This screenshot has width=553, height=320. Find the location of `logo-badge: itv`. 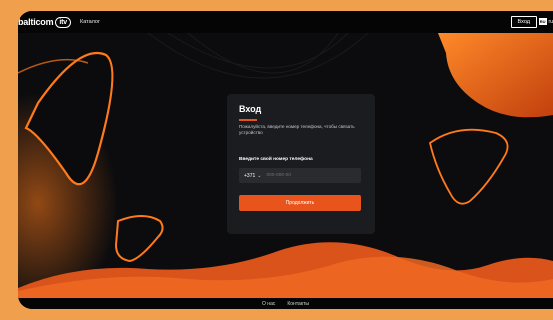

logo-badge: itv is located at coordinates (63, 22).